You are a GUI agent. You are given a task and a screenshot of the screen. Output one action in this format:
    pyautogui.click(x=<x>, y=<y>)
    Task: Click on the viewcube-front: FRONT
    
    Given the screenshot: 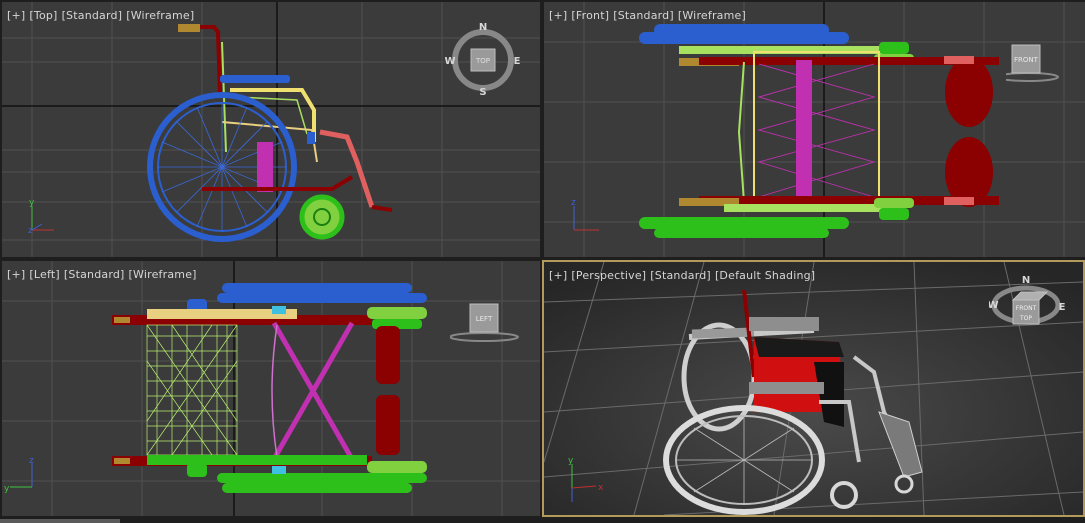 What is the action you would take?
    pyautogui.click(x=1041, y=64)
    